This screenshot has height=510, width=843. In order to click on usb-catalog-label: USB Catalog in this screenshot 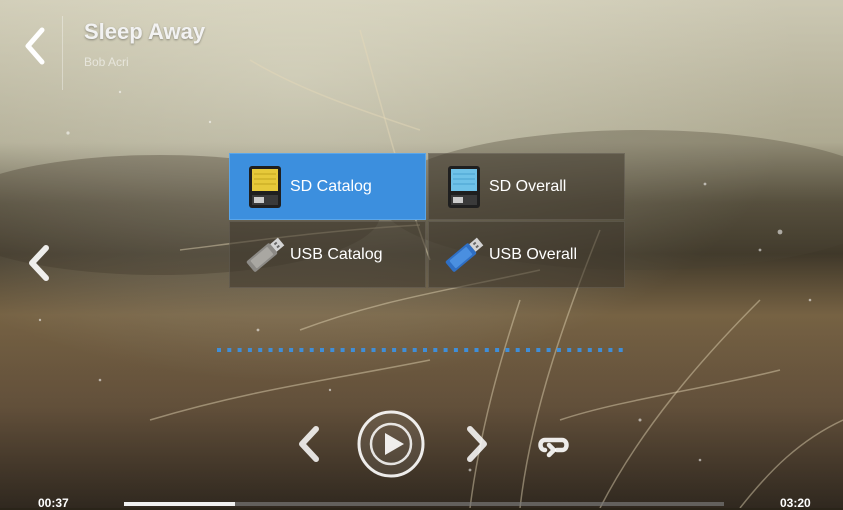, I will do `click(336, 254)`.